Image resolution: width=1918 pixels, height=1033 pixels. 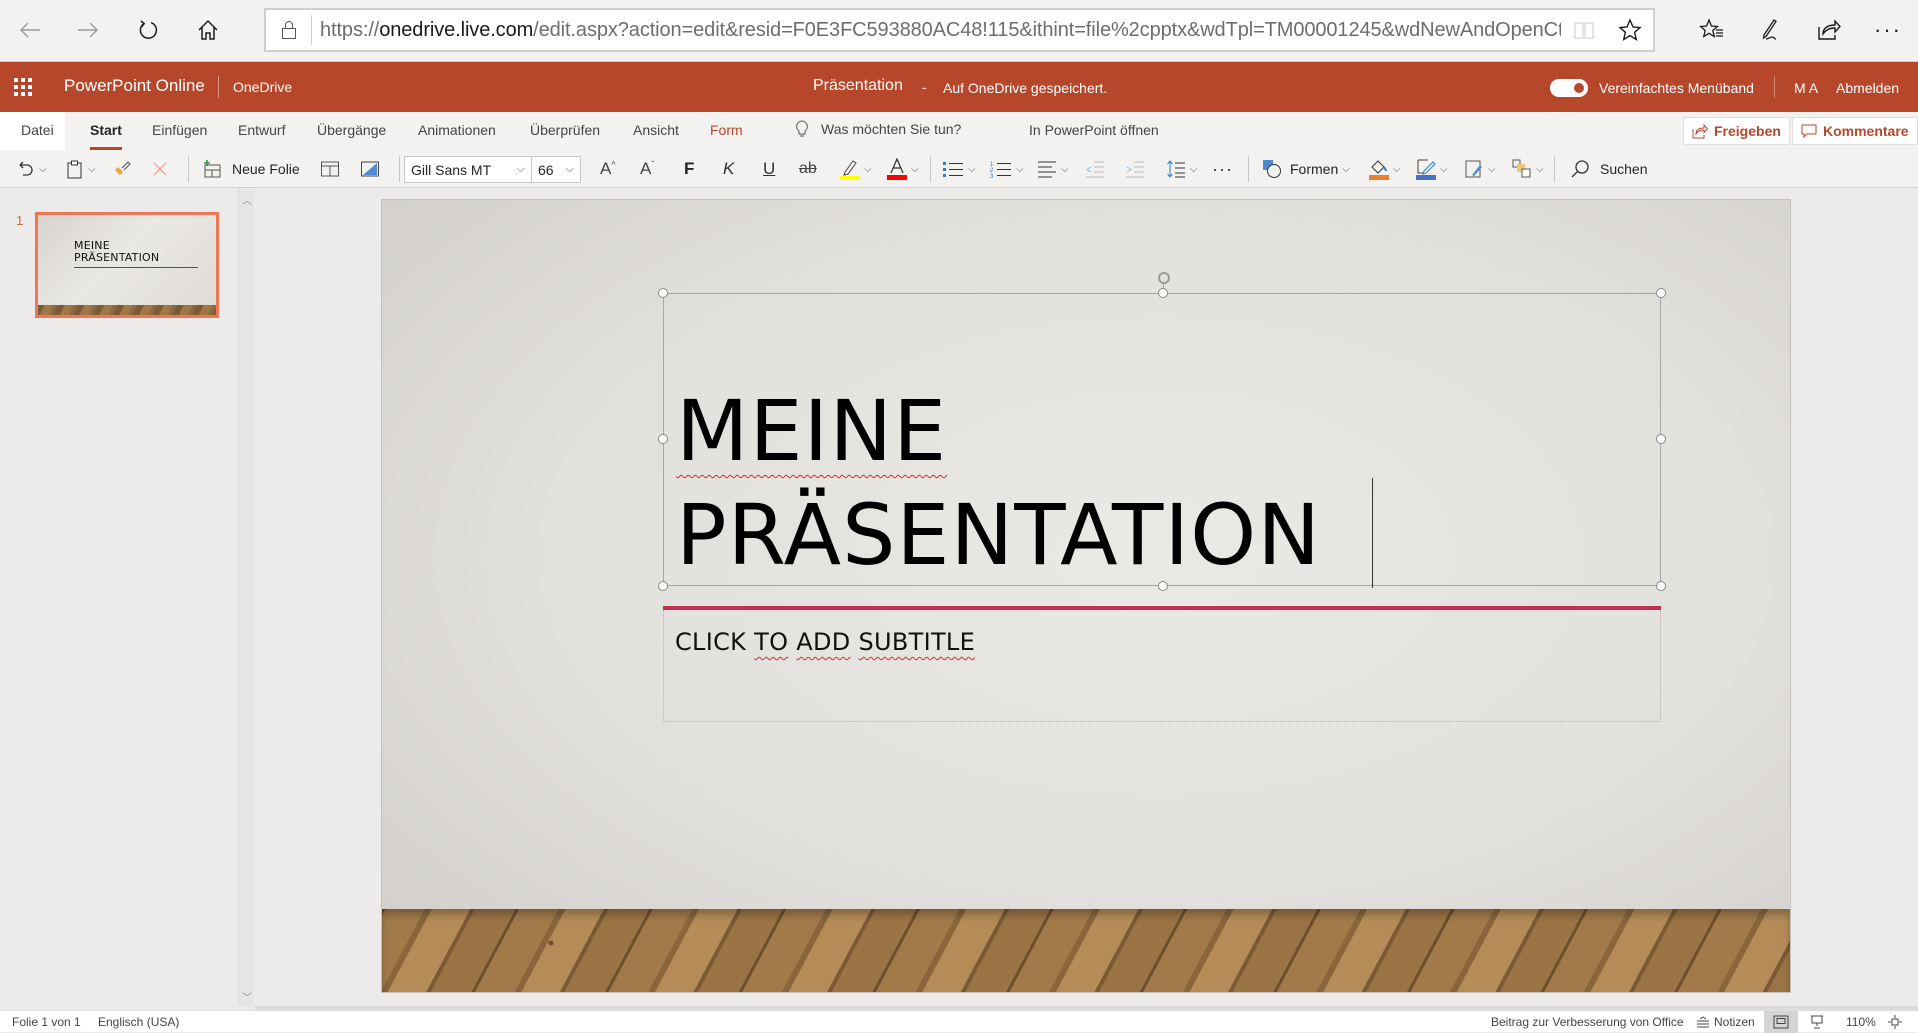 I want to click on tab-form: Form, so click(x=726, y=130).